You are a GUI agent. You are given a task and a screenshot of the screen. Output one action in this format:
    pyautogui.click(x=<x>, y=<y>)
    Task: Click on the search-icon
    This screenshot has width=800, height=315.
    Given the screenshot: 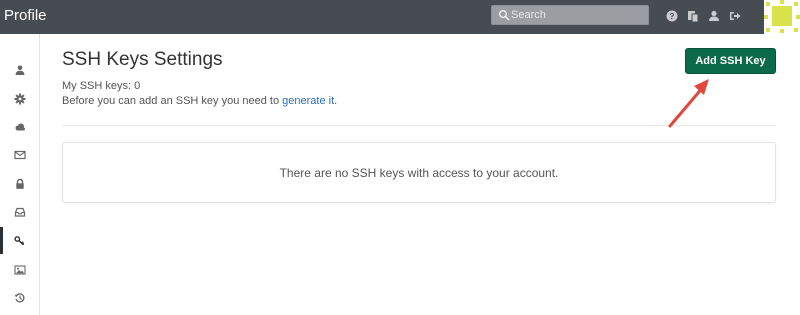 What is the action you would take?
    pyautogui.click(x=504, y=15)
    